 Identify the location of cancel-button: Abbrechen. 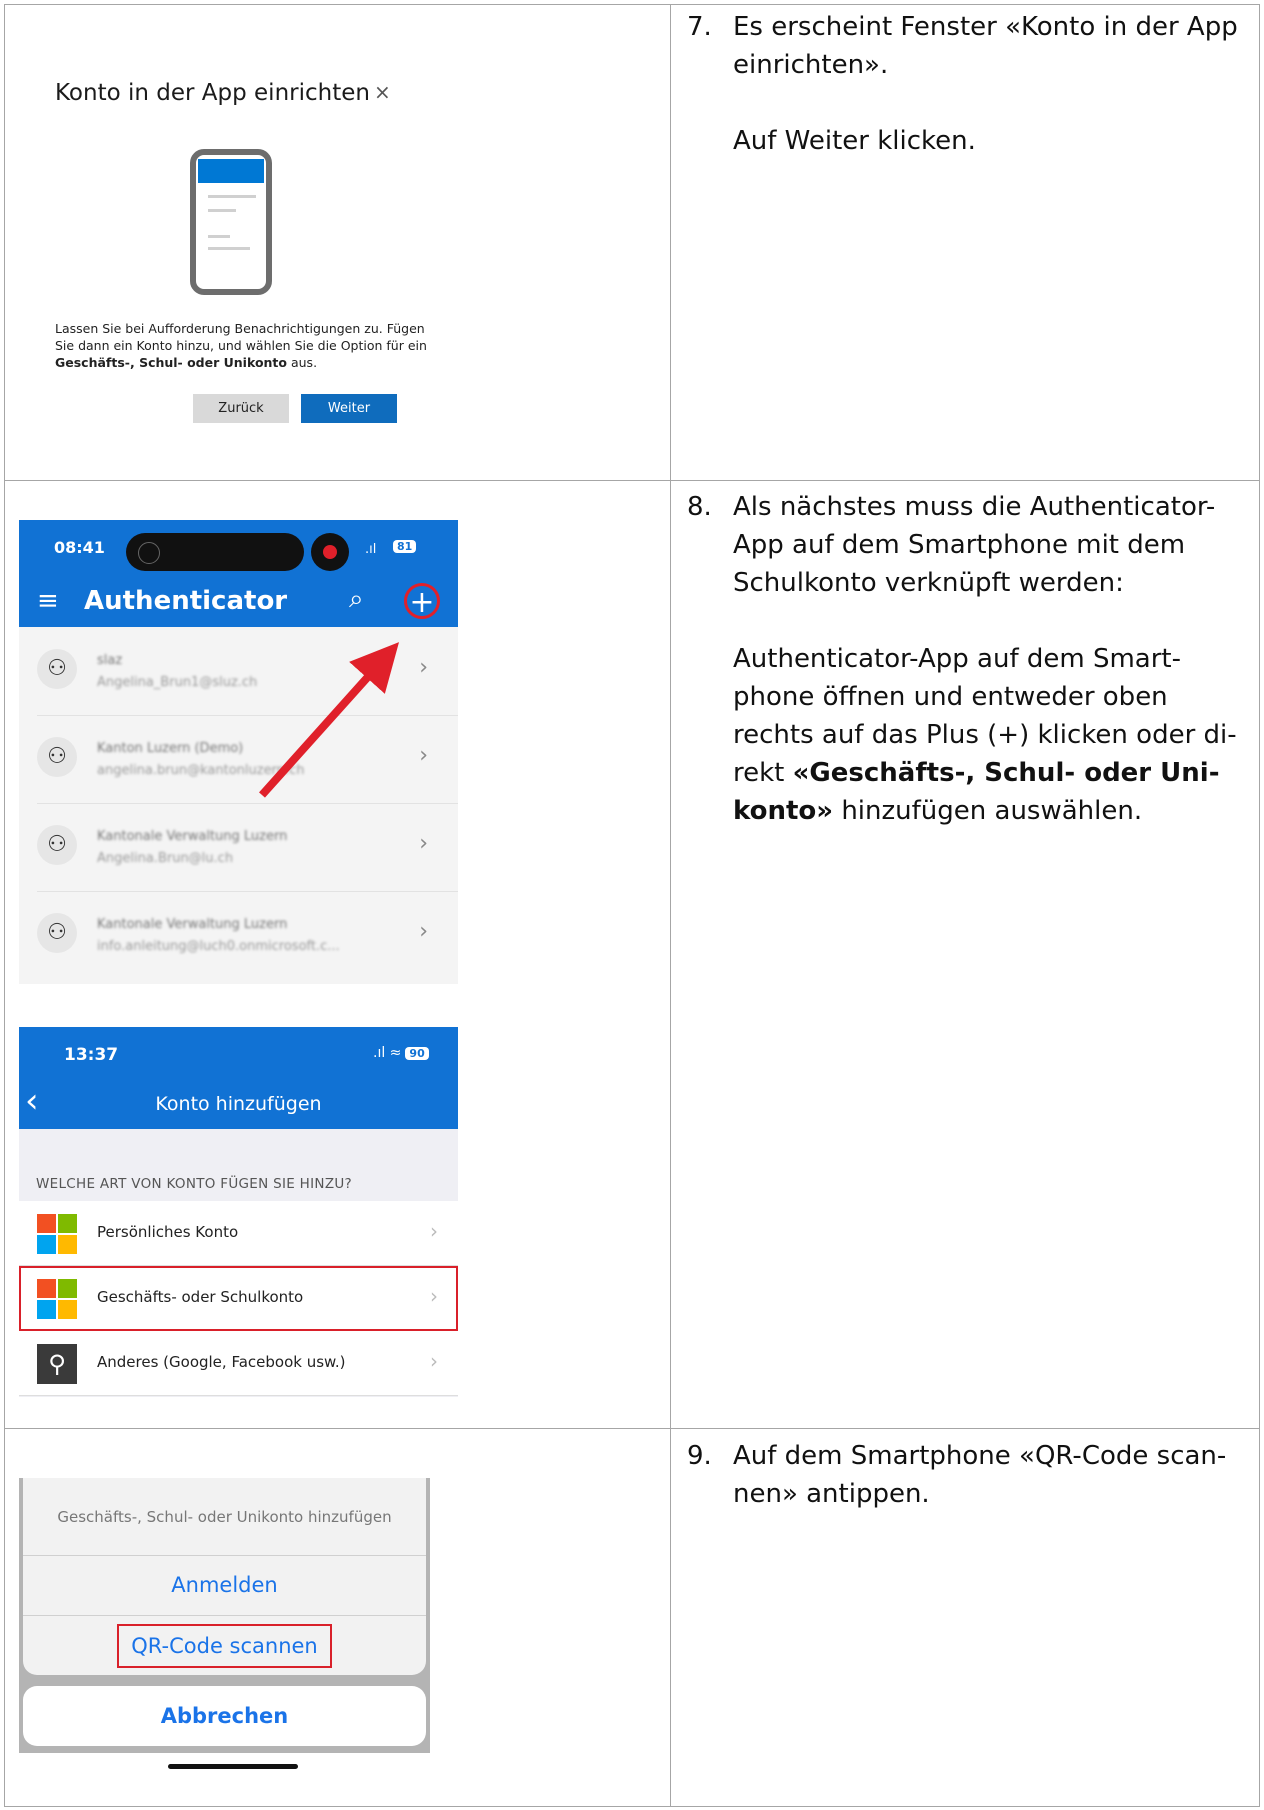
(224, 1716).